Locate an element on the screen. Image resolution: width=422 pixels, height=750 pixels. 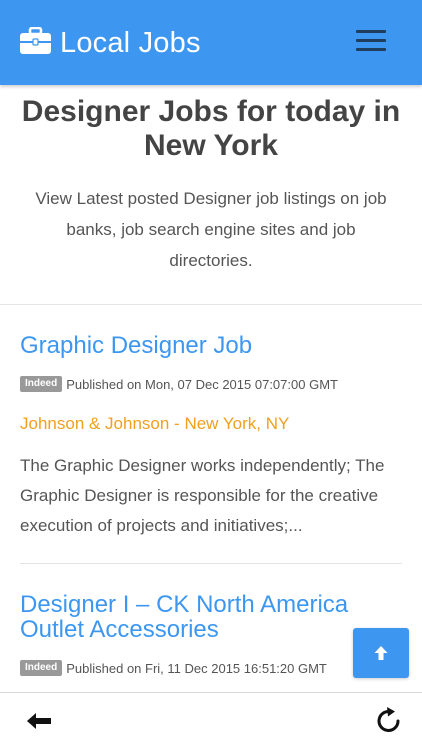
app-bar: Local Jobs is located at coordinates (211, 42).